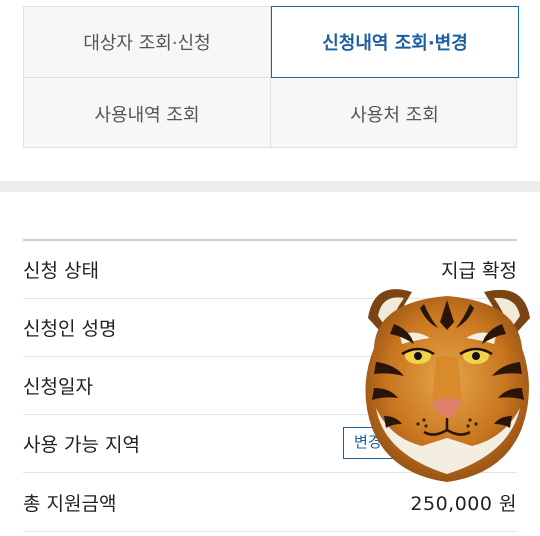  What do you see at coordinates (58, 387) in the screenshot?
I see `row-label: 신청일자` at bounding box center [58, 387].